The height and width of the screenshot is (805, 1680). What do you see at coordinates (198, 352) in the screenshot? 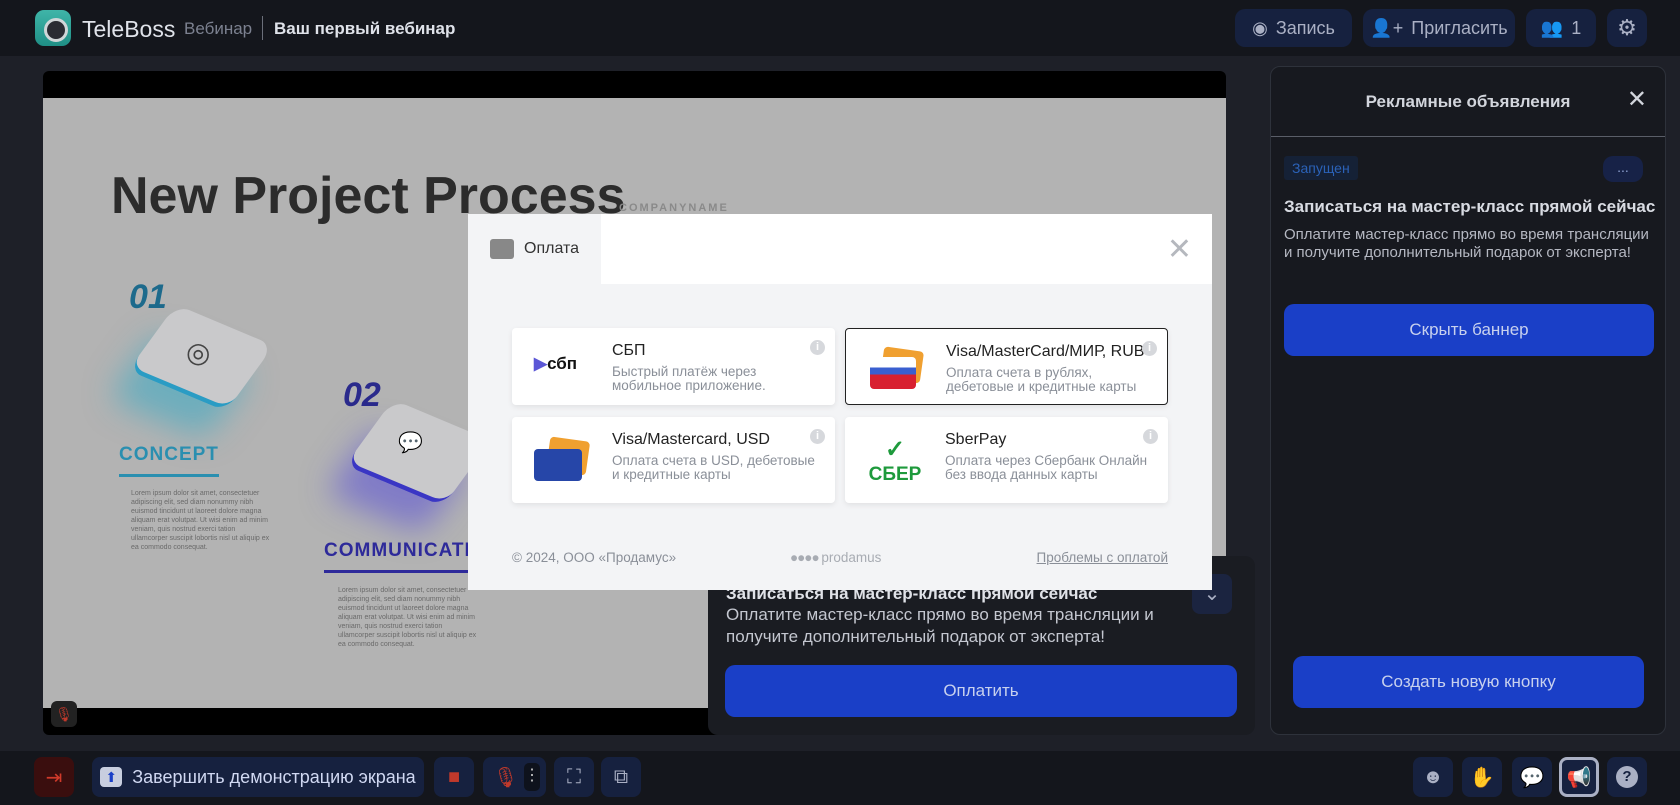
I see `target-icon: ◎` at bounding box center [198, 352].